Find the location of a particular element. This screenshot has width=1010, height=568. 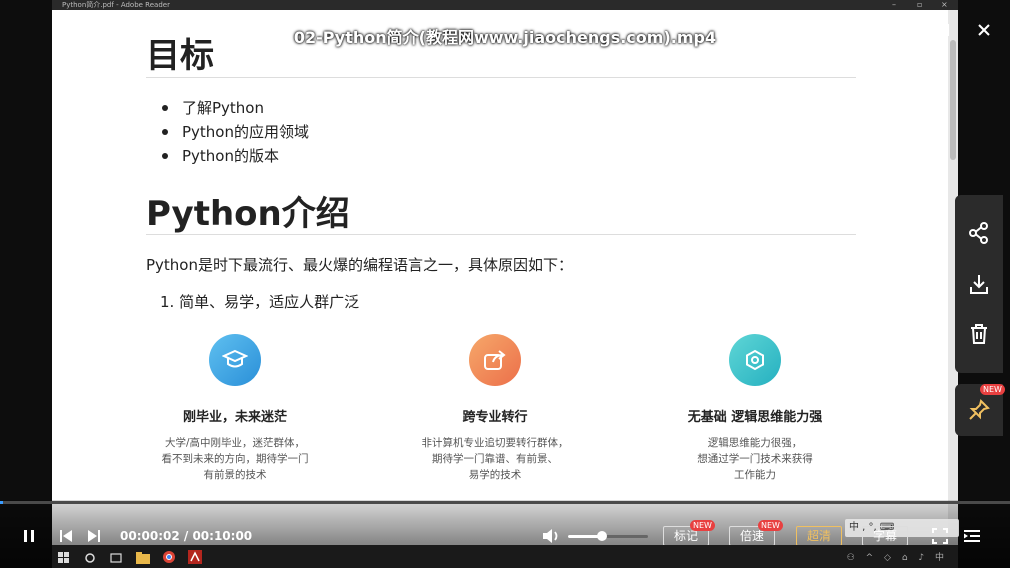

feature-desc-line: 期待学一门靠谱、有前景、 is located at coordinates (495, 459).